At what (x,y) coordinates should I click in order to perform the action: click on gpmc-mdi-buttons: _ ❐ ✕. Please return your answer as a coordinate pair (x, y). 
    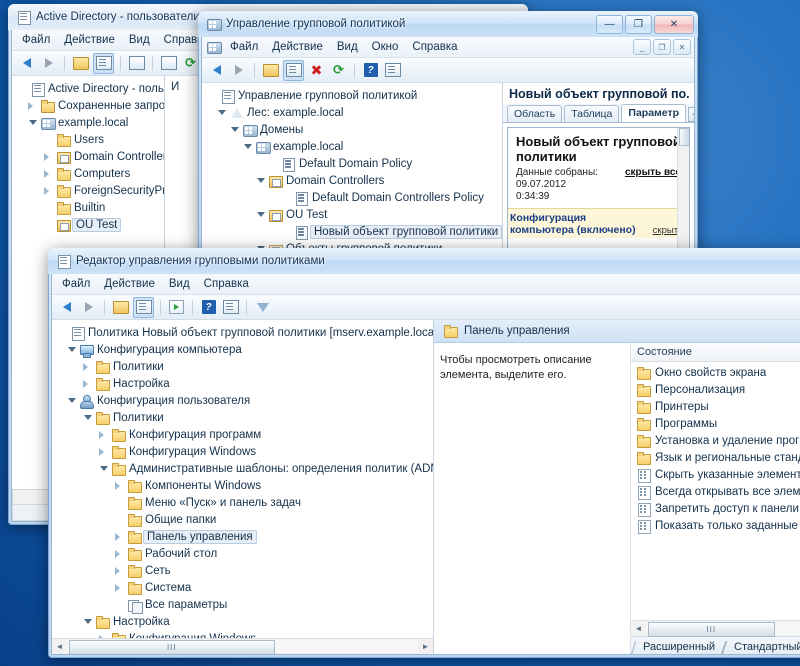
    Looking at the image, I should click on (662, 47).